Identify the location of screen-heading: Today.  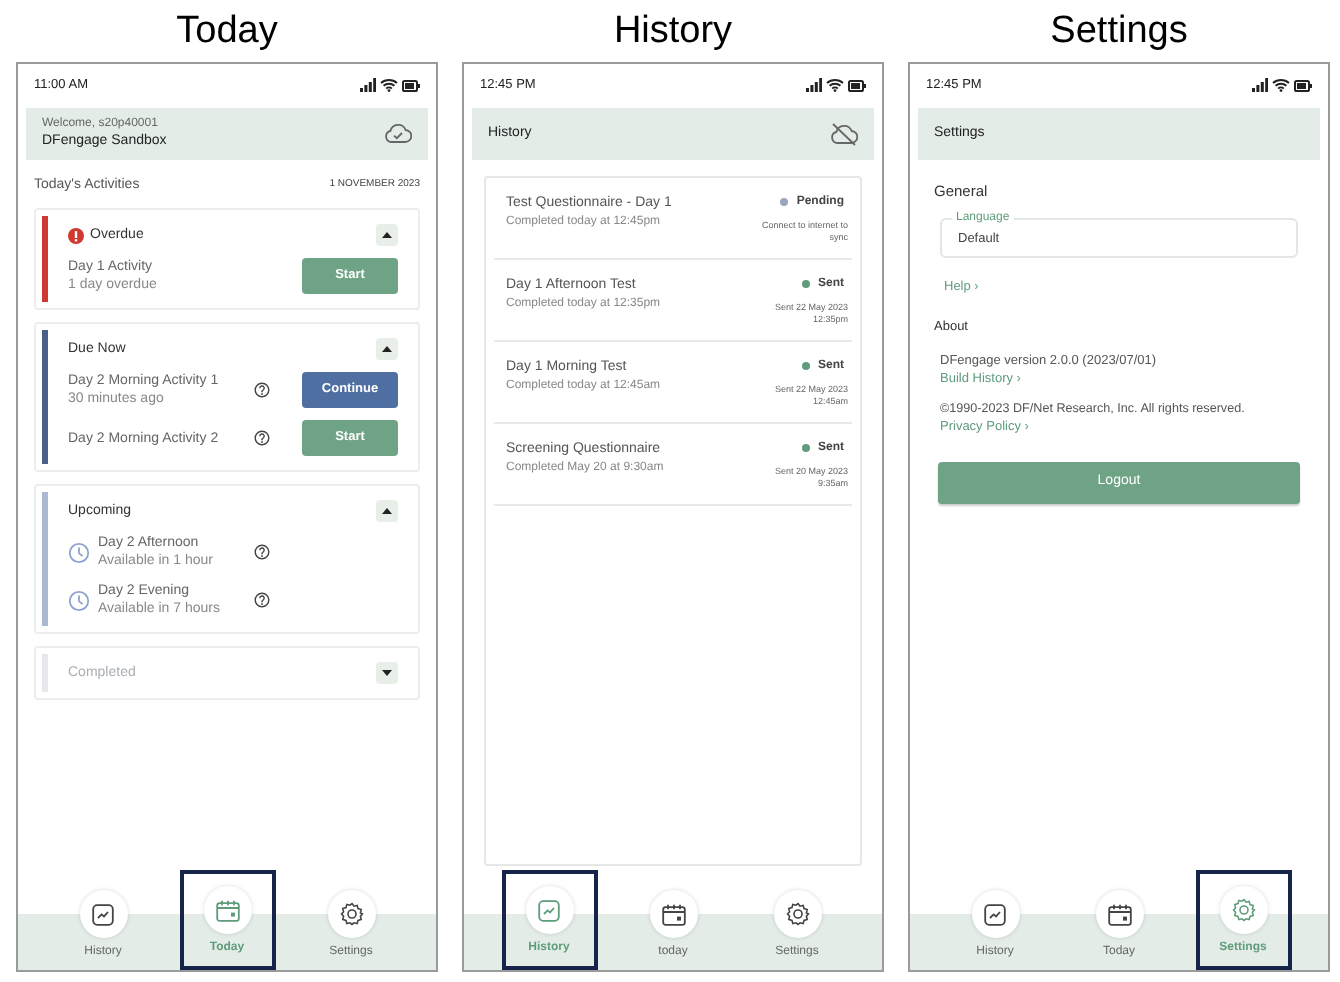
(227, 32).